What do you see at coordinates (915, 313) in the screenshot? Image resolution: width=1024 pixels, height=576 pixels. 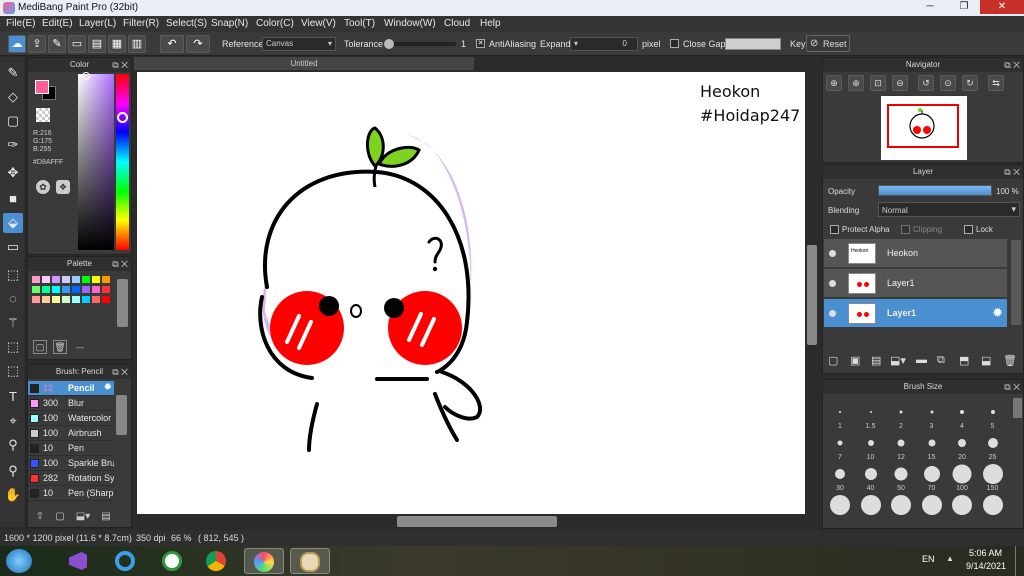 I see `layer-row-selected: Layer1 ✹` at bounding box center [915, 313].